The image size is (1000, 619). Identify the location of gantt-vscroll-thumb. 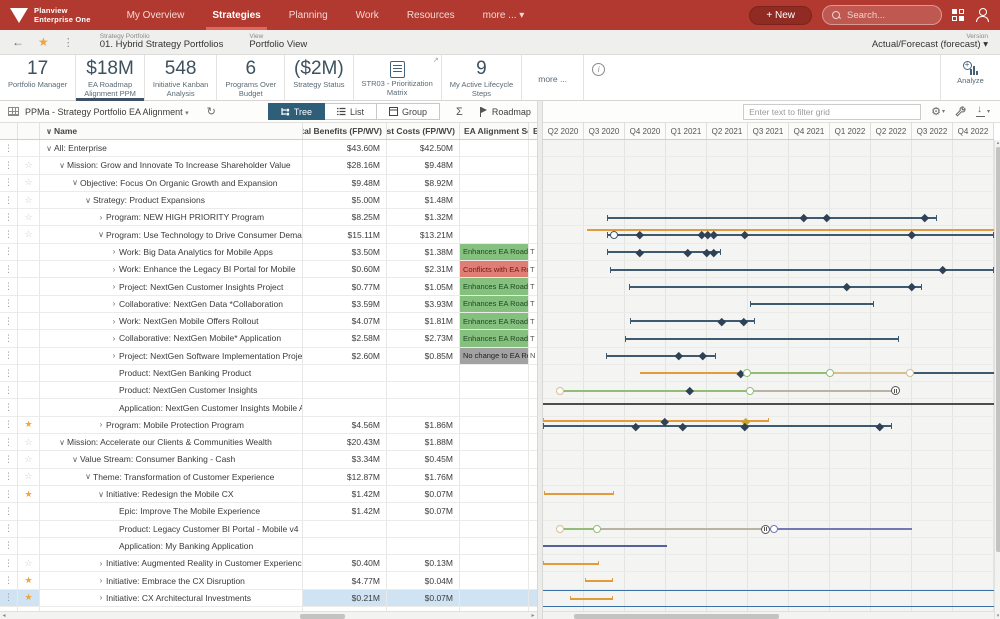
(997, 349).